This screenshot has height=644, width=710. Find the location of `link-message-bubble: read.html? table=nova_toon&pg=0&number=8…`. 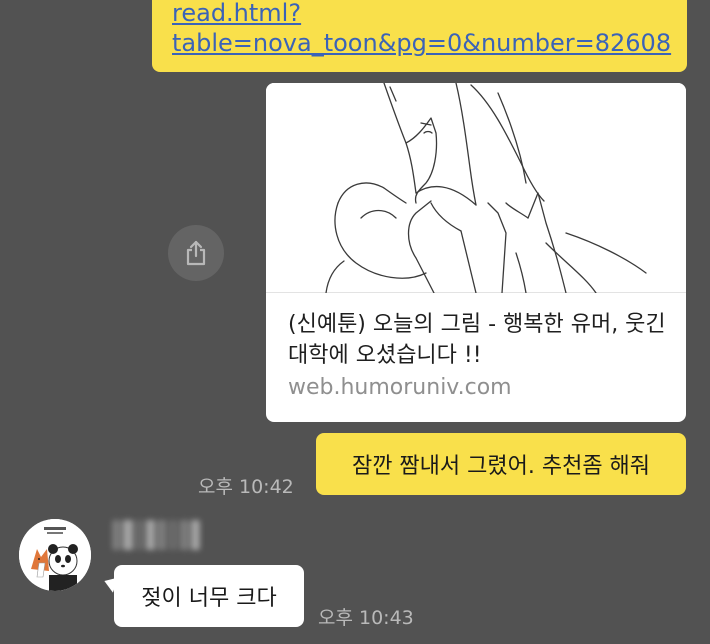

link-message-bubble: read.html? table=nova_toon&pg=0&number=8… is located at coordinates (419, 36).